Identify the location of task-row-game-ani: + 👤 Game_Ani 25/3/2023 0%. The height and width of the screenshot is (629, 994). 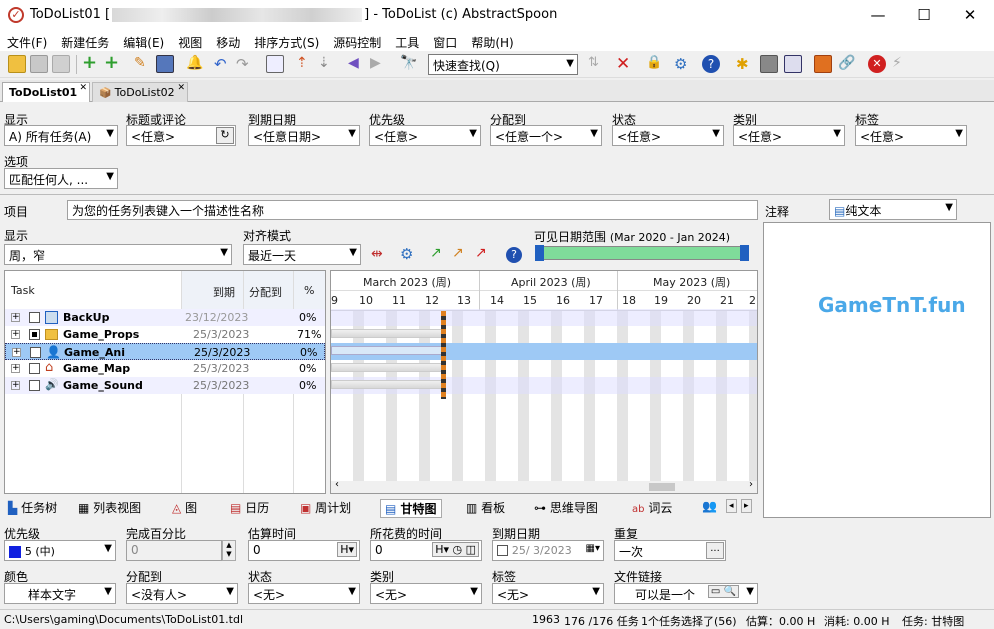
(165, 351).